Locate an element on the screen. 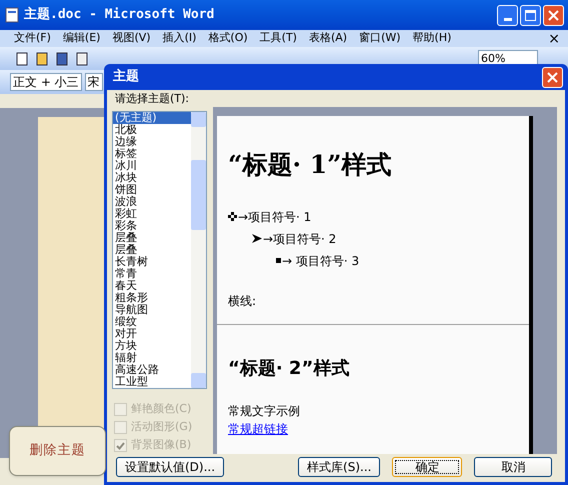 Image resolution: width=568 pixels, height=485 pixels. scrollbar is located at coordinates (198, 250).